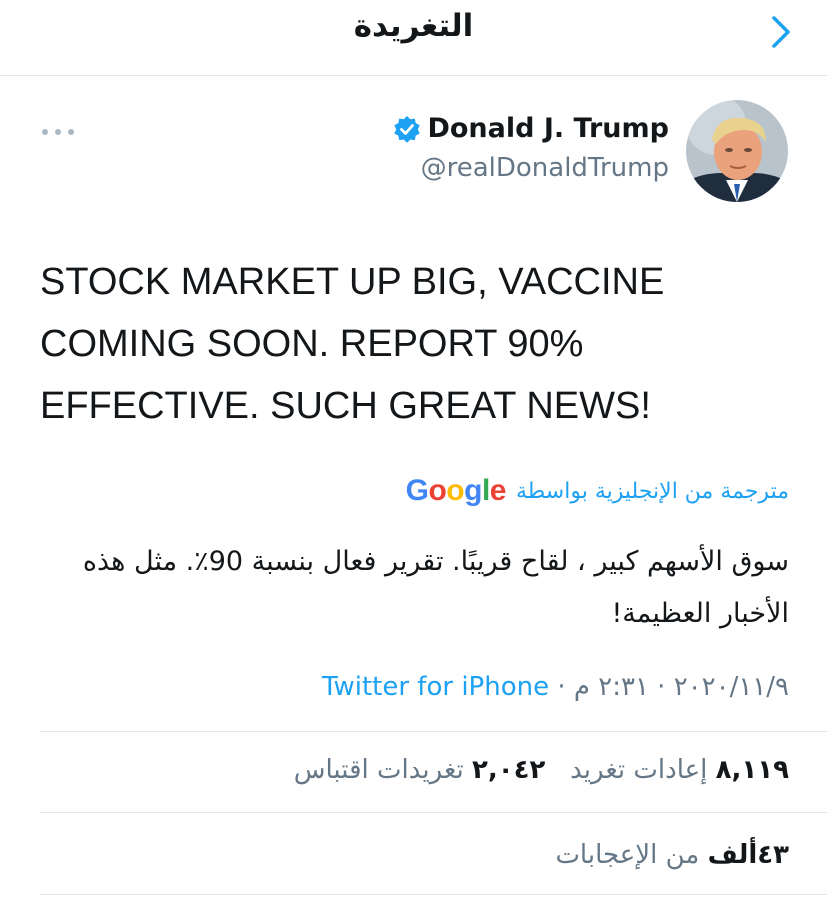 The image size is (827, 919). Describe the element at coordinates (485, 490) in the screenshot. I see `google-logo-letter: l` at that location.